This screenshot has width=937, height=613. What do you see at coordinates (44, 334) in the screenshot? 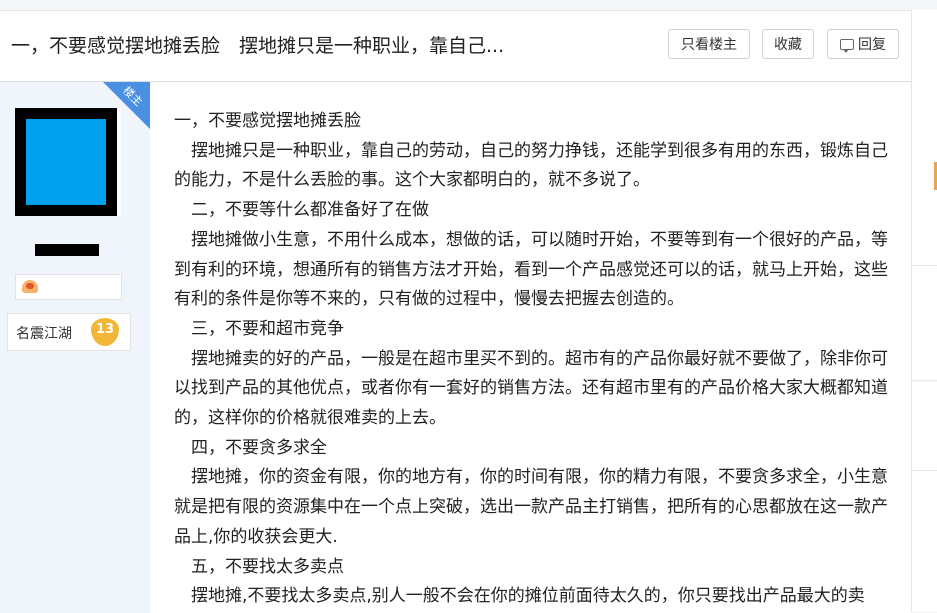
I see `rank-title: 名震江湖` at bounding box center [44, 334].